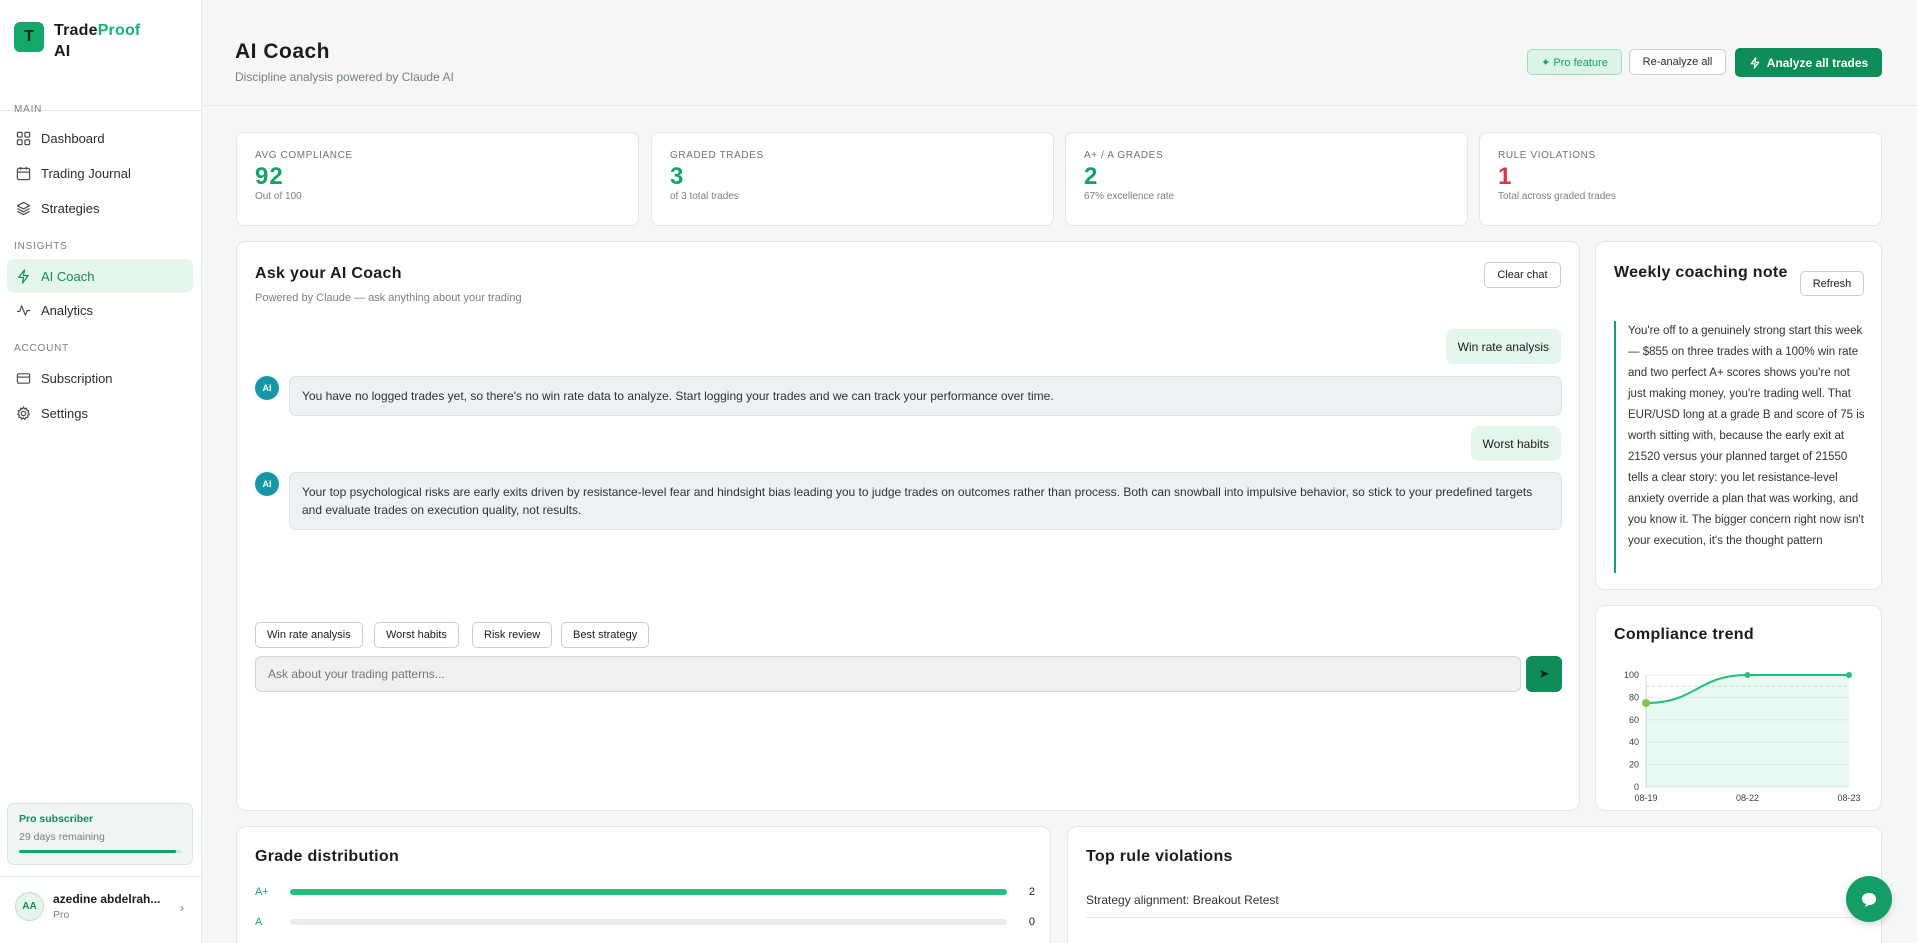 The width and height of the screenshot is (1917, 943). I want to click on stat-note: 67% excellence rate, so click(1129, 196).